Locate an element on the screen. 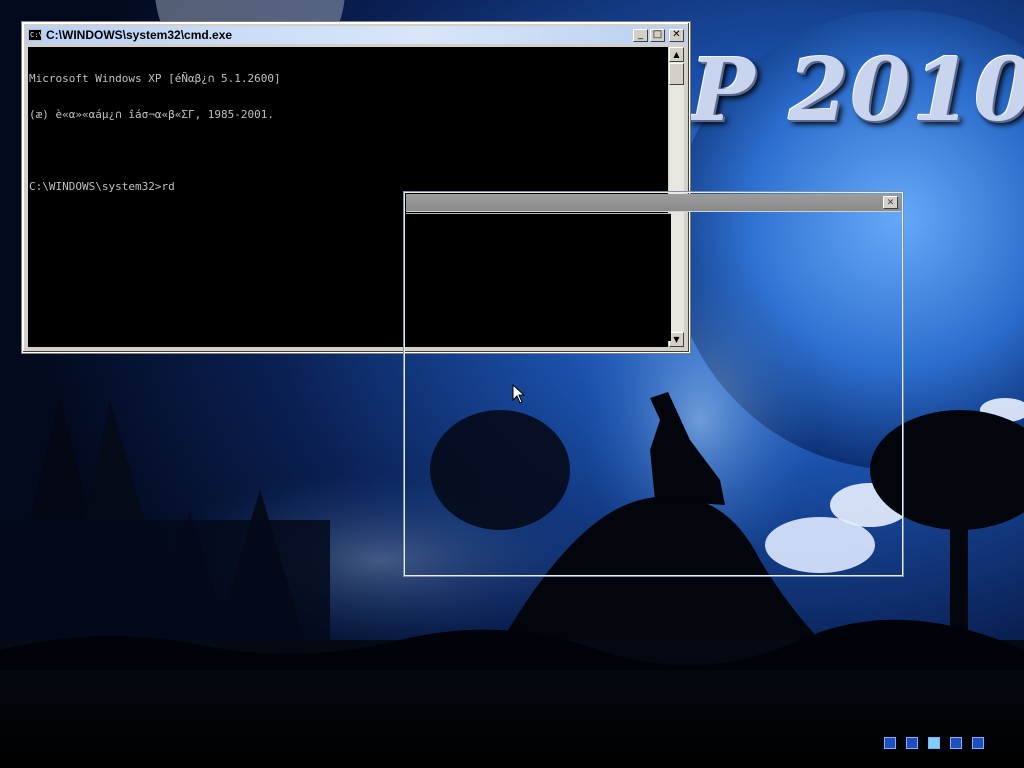 The image size is (1024, 768). ghost-close-button: ✕ is located at coordinates (890, 202).